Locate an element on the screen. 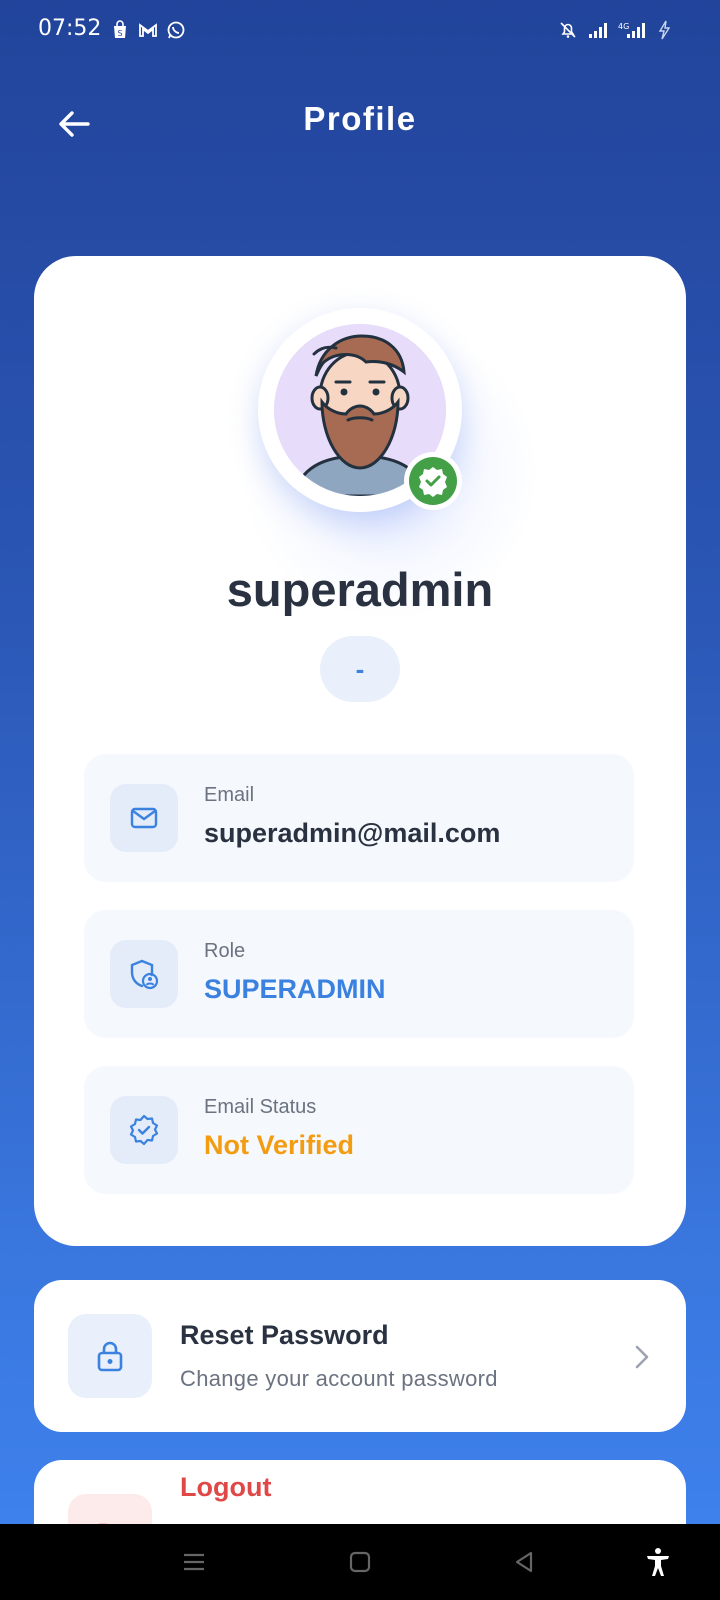 This screenshot has height=1600, width=720. chevron-right-icon is located at coordinates (642, 1357).